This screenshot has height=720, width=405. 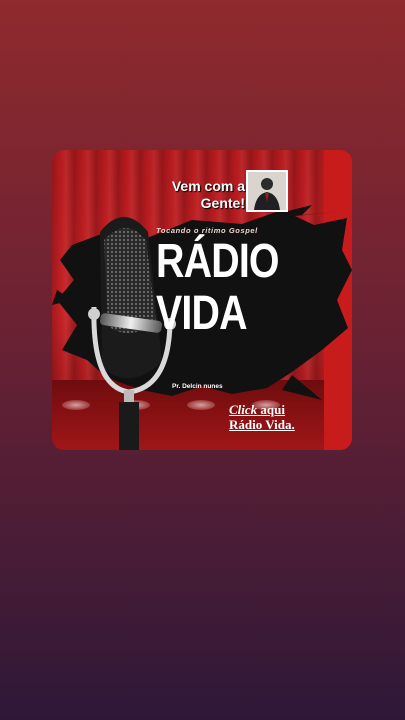 I want to click on pastor-name: Pr. Delcin nunes, so click(x=197, y=386).